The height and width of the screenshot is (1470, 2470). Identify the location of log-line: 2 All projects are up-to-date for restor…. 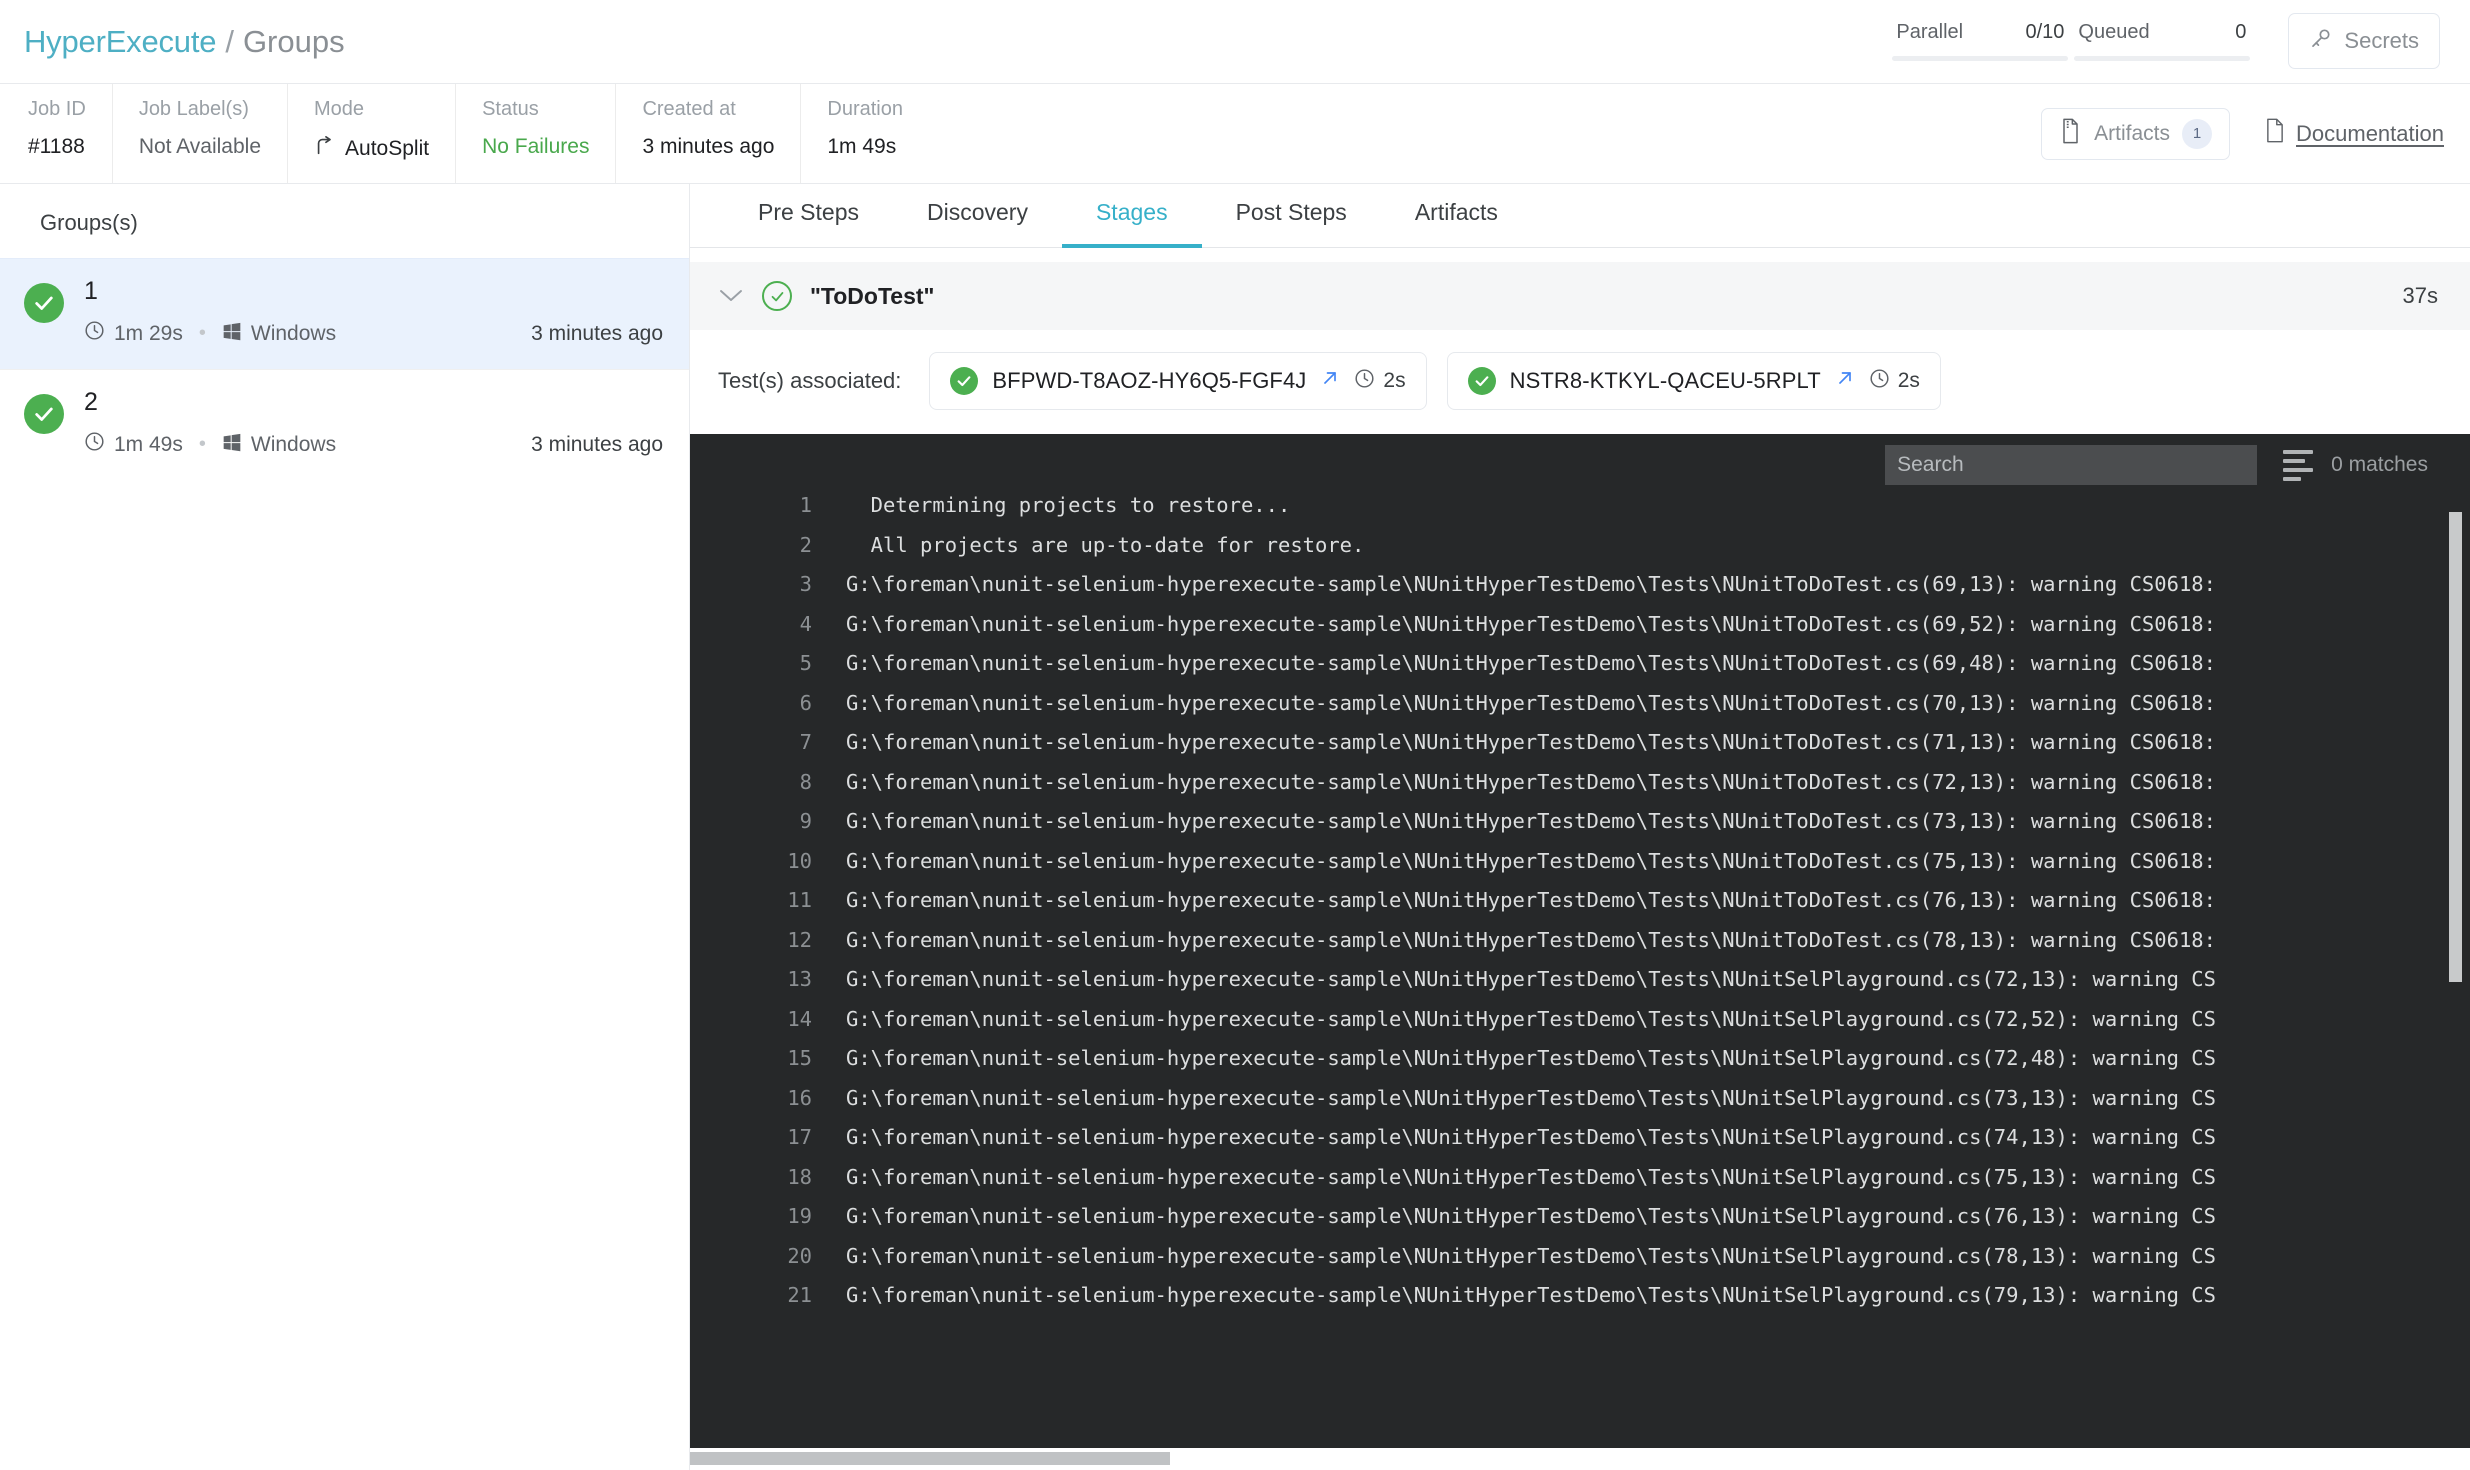
(1580, 546).